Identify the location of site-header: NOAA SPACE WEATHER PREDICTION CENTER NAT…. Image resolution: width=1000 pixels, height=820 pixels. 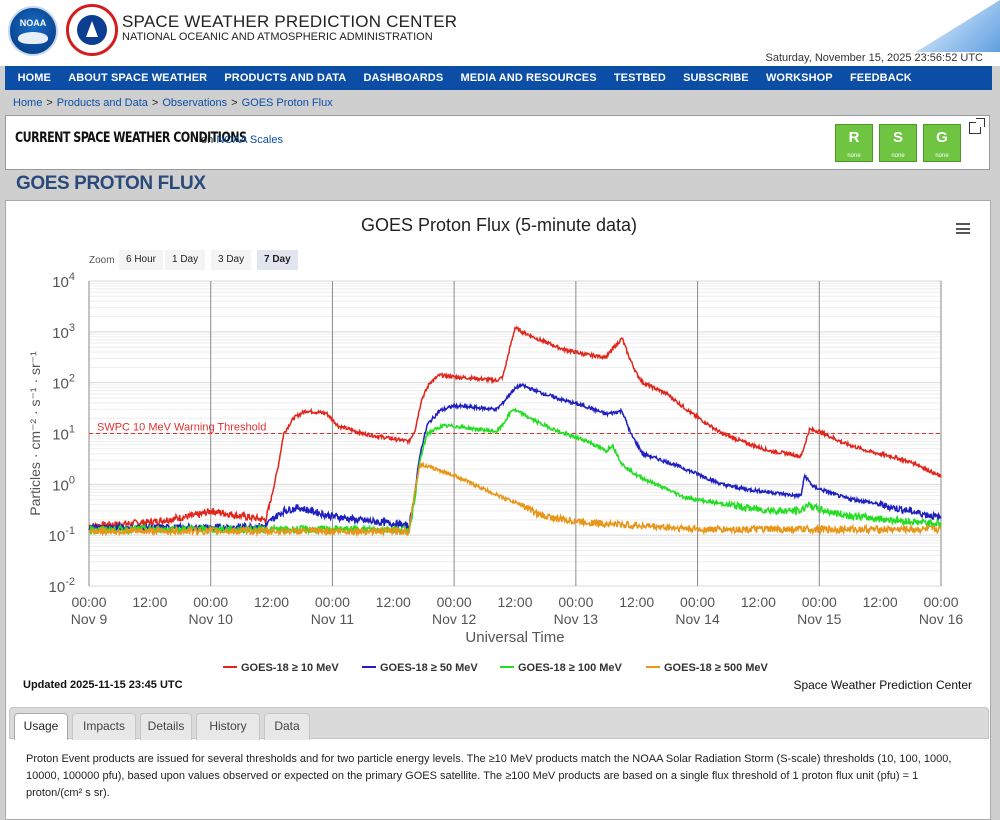
(500, 33).